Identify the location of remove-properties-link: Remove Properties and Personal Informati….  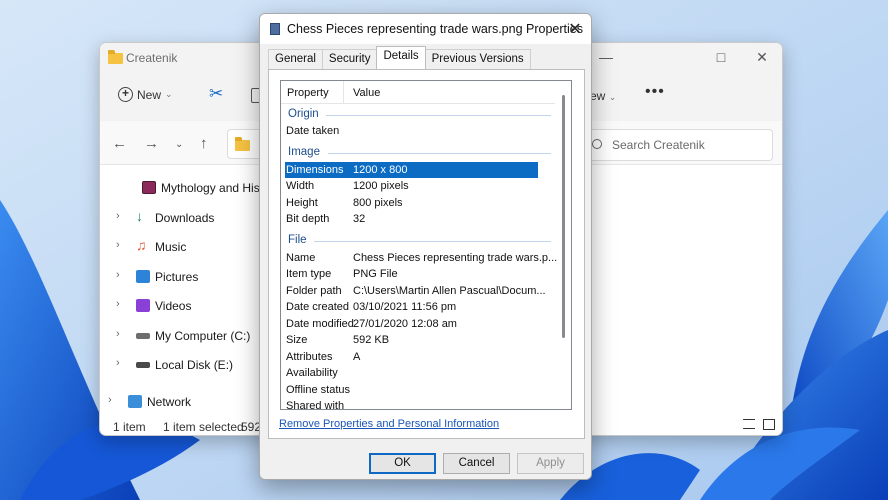
(389, 424).